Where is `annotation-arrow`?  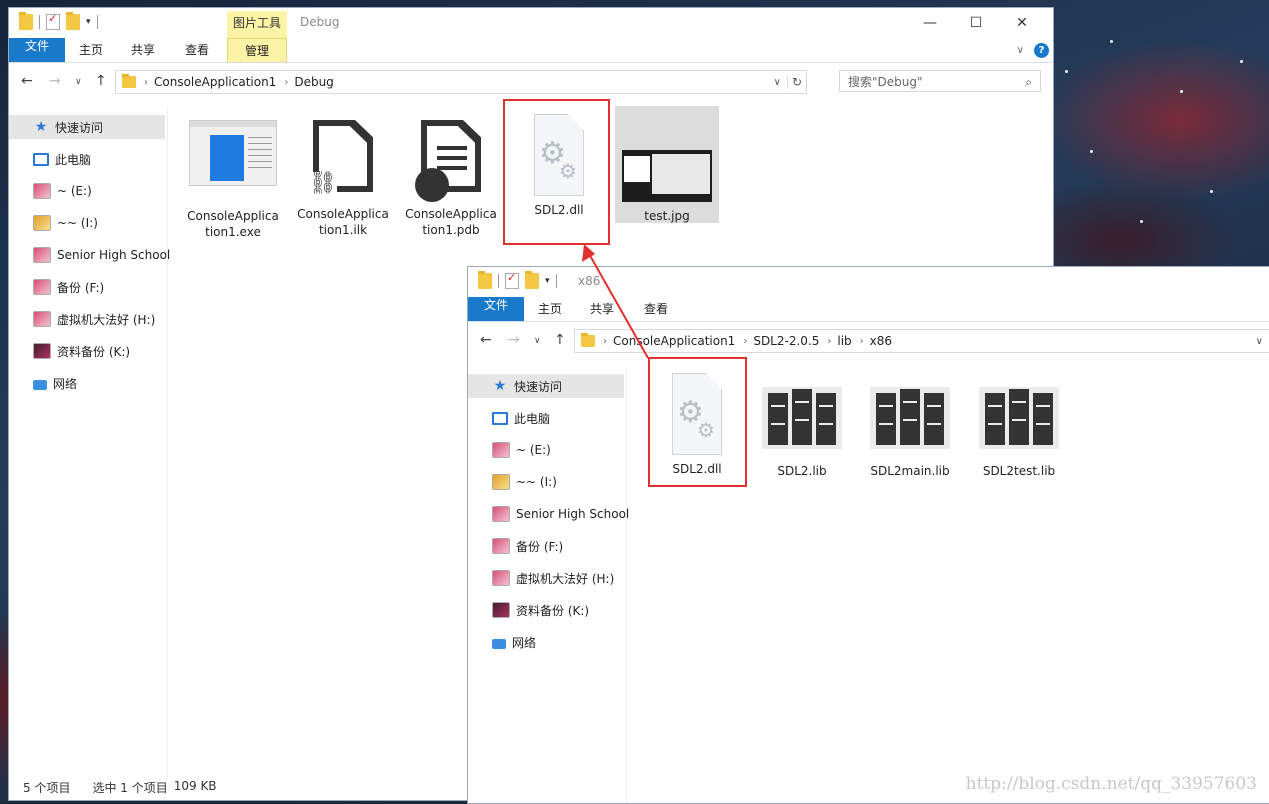
annotation-arrow is located at coordinates (615, 301).